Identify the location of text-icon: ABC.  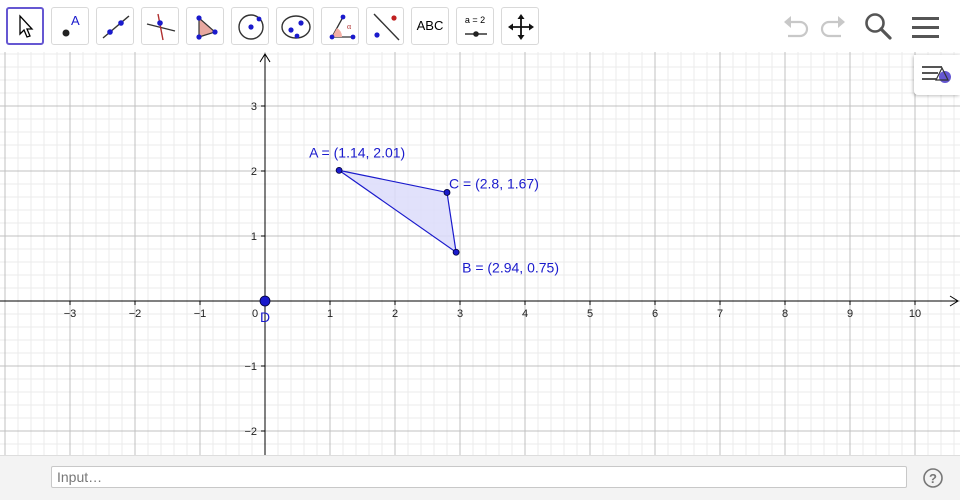
(430, 25).